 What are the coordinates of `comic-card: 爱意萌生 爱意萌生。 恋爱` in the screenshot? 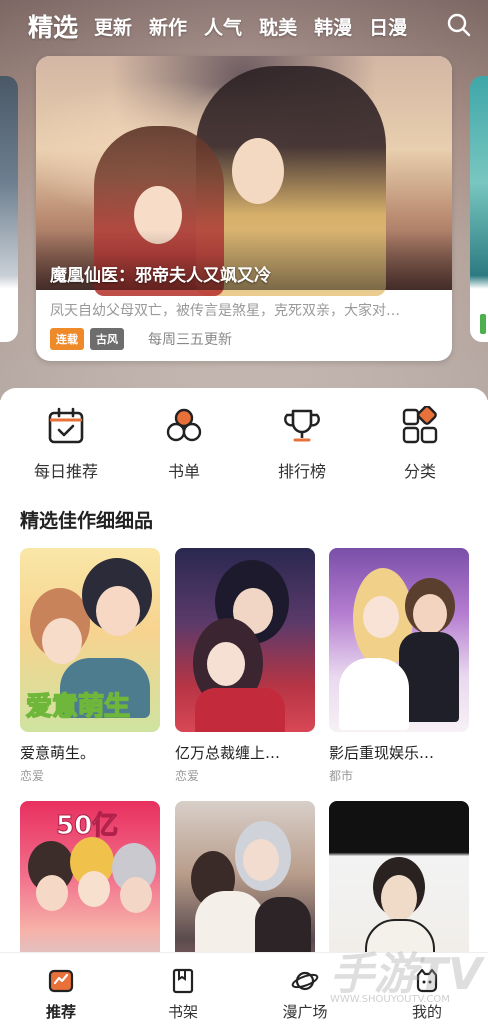 It's located at (90, 666).